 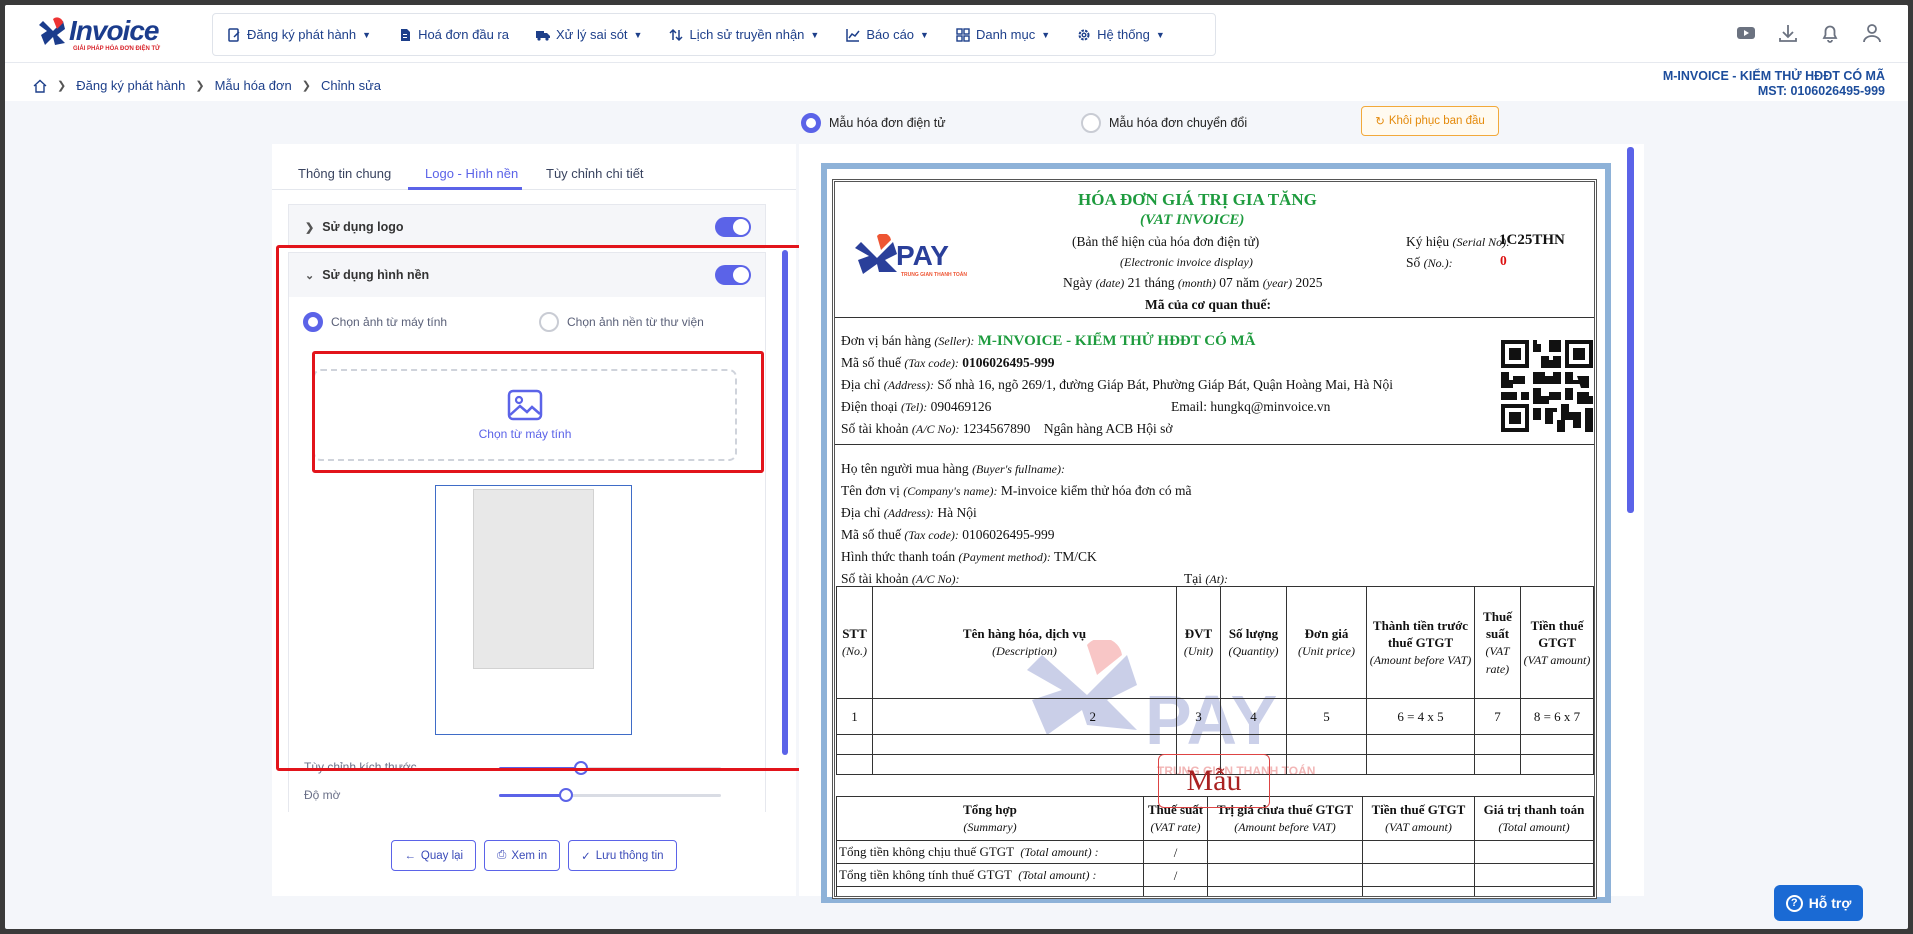 What do you see at coordinates (527, 227) in the screenshot?
I see `logo-section-header: ❯ Sử dụng logo` at bounding box center [527, 227].